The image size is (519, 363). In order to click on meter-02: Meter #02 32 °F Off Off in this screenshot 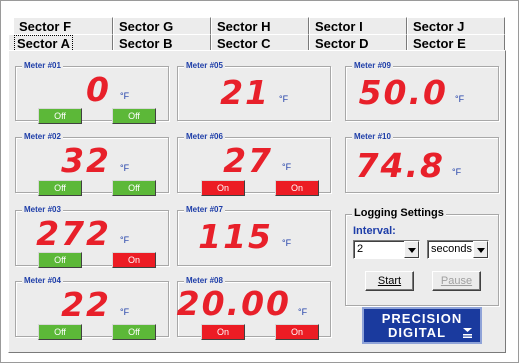, I will do `click(92, 163)`.